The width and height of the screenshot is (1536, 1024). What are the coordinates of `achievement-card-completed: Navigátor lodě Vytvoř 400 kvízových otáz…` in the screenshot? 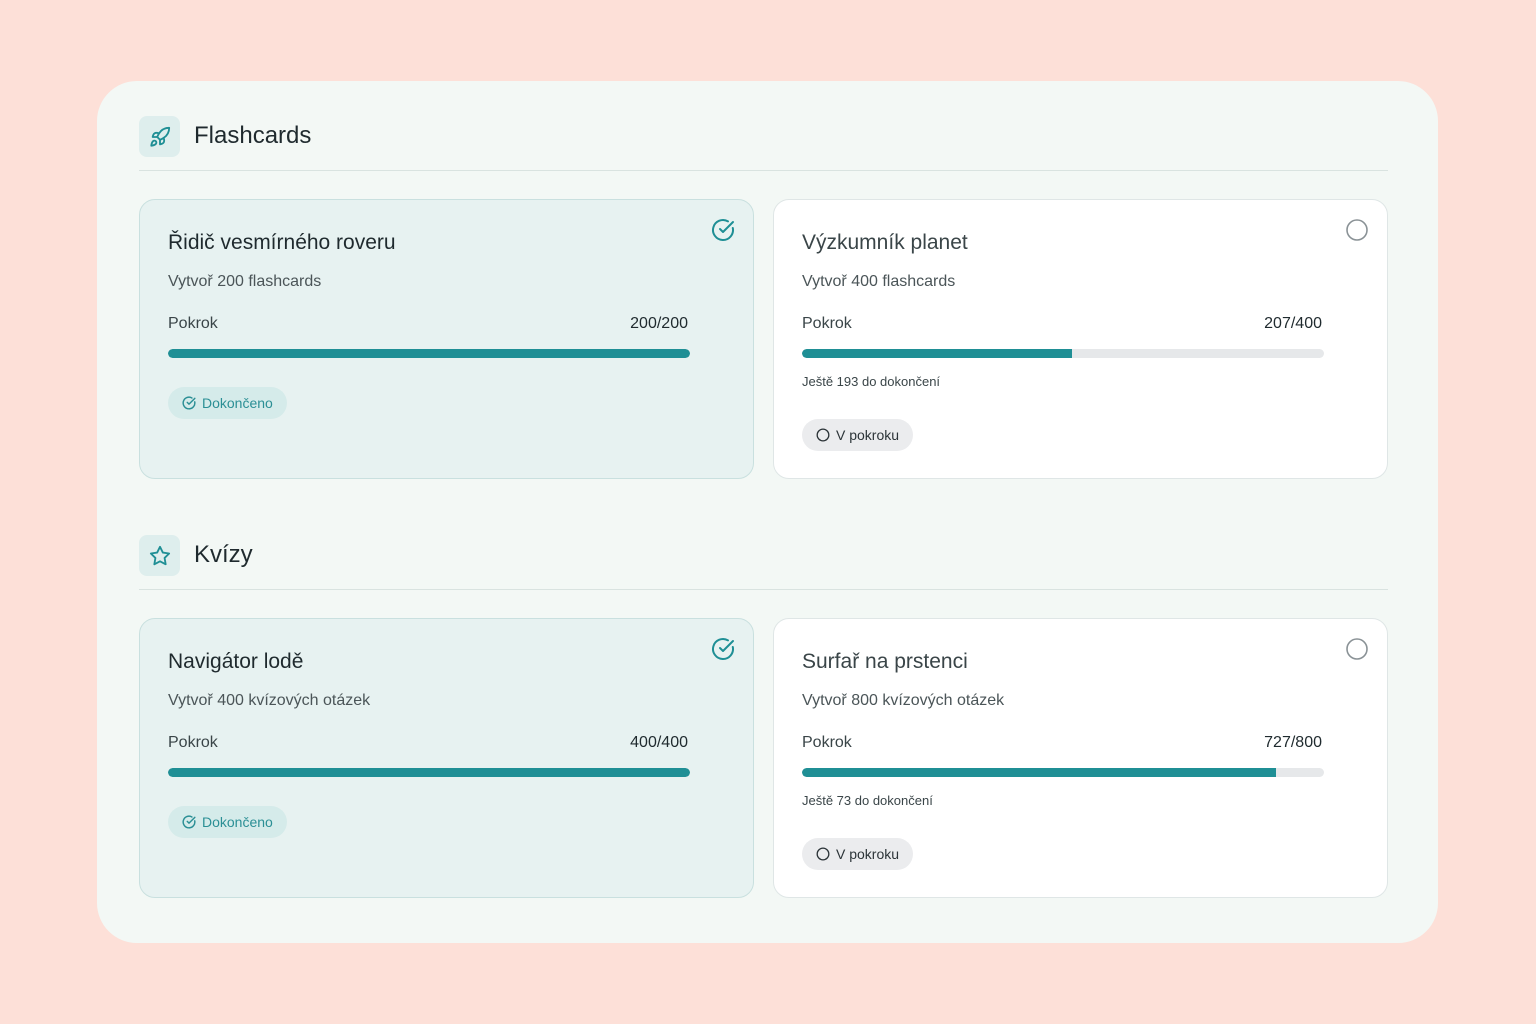 It's located at (446, 758).